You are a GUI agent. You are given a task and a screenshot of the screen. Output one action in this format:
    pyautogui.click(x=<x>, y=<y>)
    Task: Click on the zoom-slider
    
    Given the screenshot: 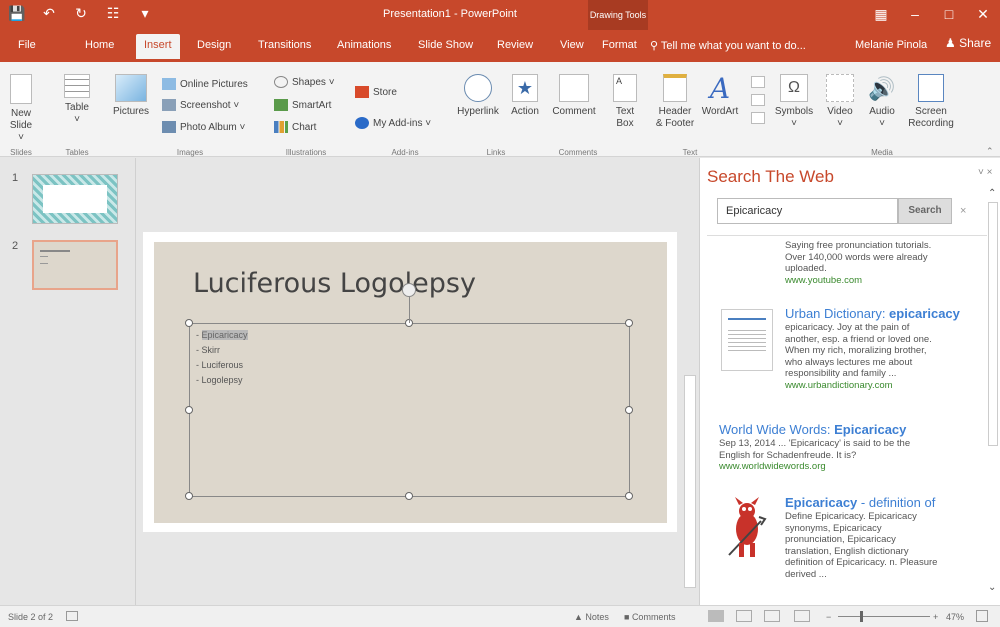 What is the action you would take?
    pyautogui.click(x=884, y=616)
    